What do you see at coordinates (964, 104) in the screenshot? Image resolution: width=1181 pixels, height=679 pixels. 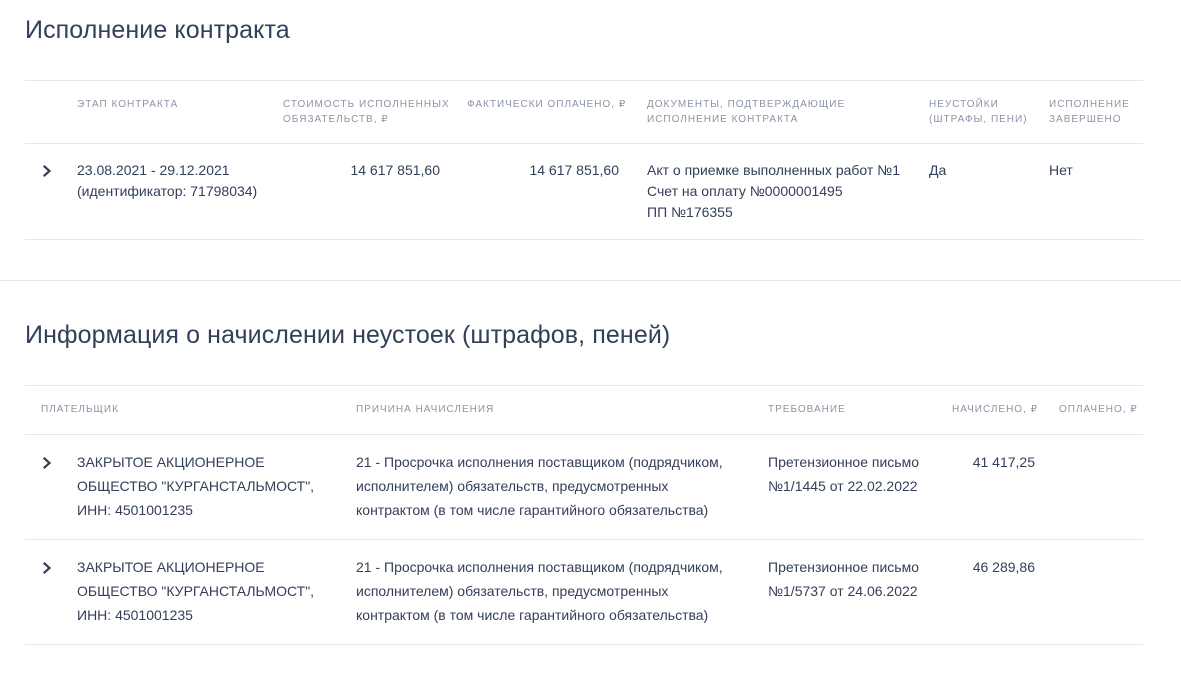 I see `header-penalties-line1: НЕУСТОЙКИ` at bounding box center [964, 104].